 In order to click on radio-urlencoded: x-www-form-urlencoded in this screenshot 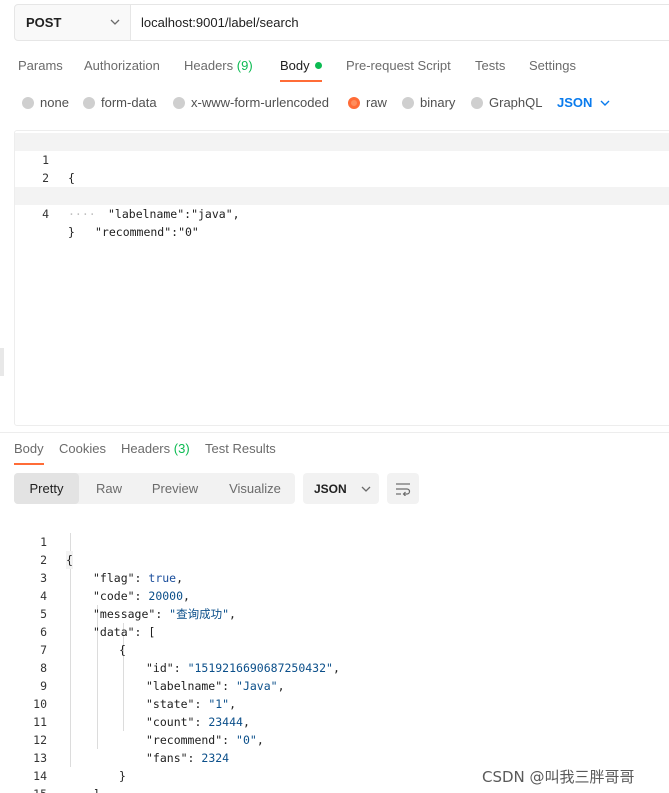, I will do `click(251, 102)`.